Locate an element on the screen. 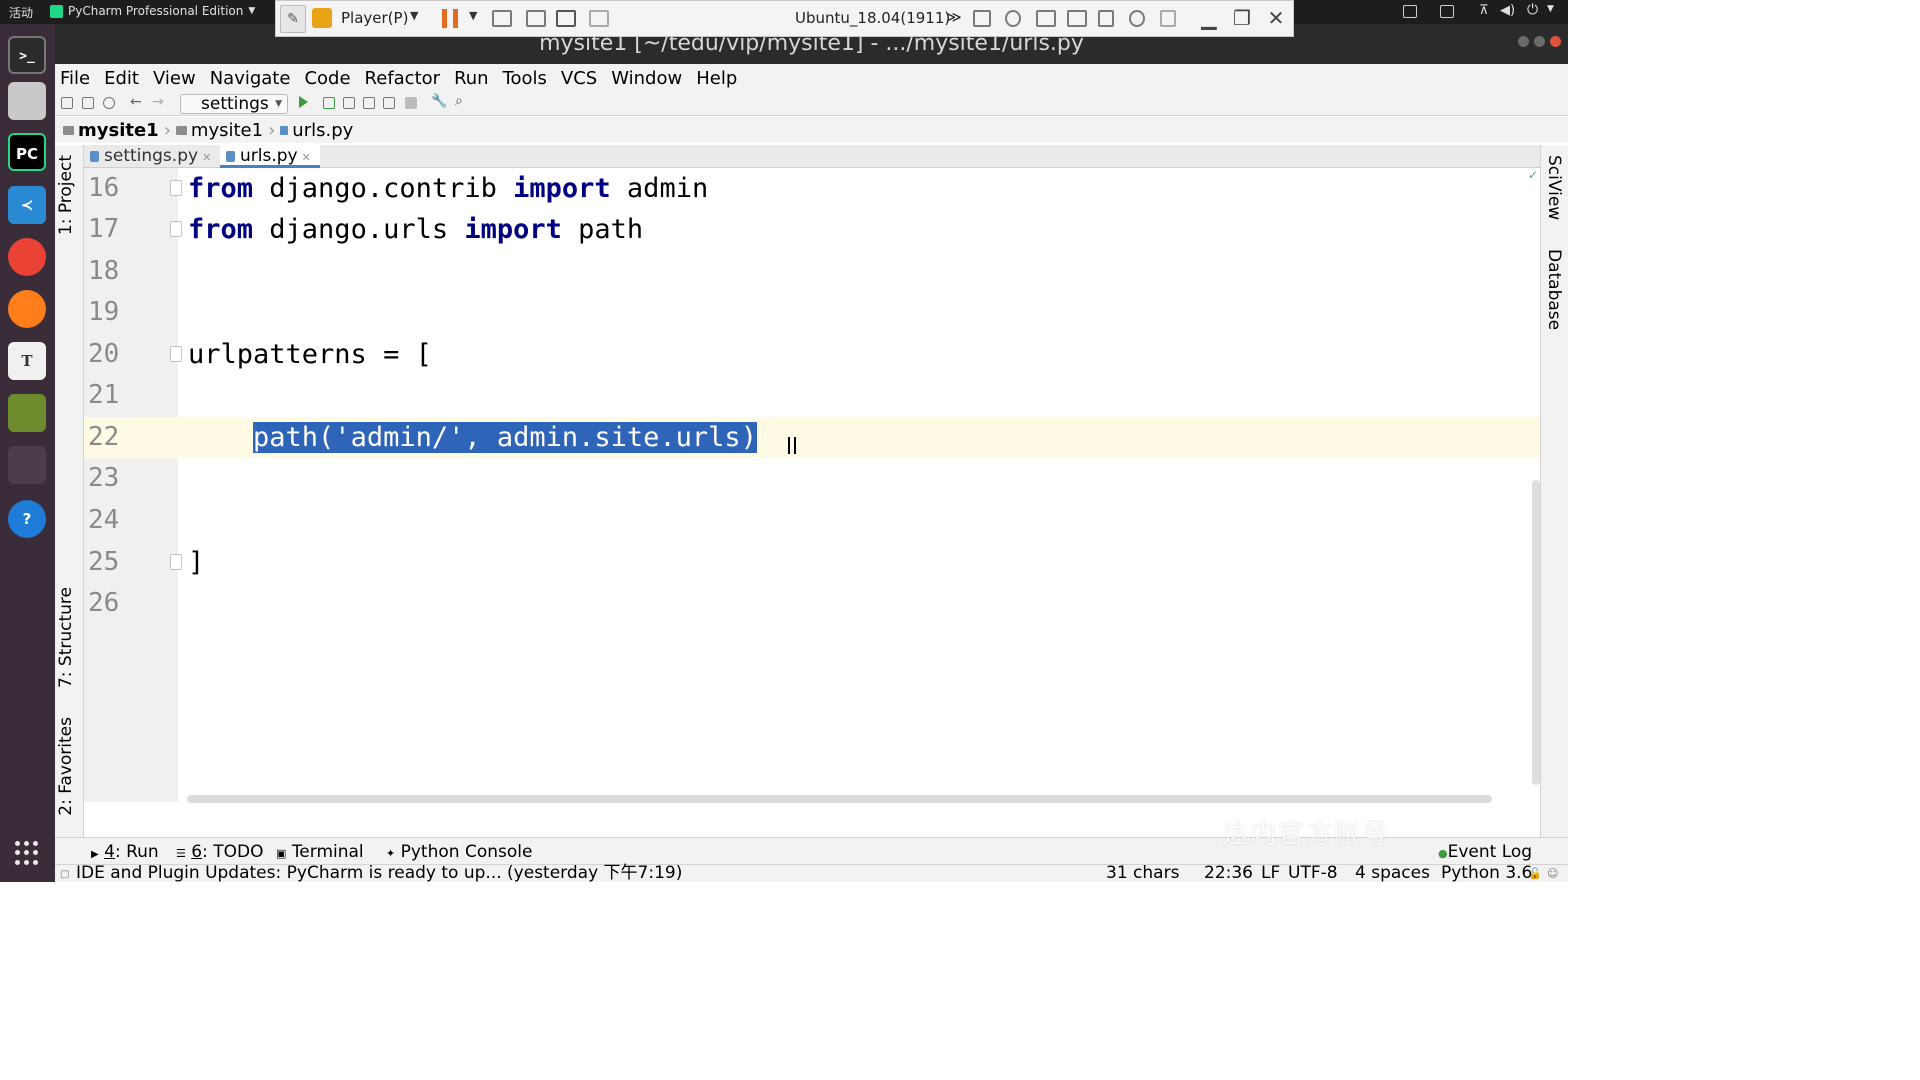  tool-window-python-console: ✦ Python Console is located at coordinates (459, 852).